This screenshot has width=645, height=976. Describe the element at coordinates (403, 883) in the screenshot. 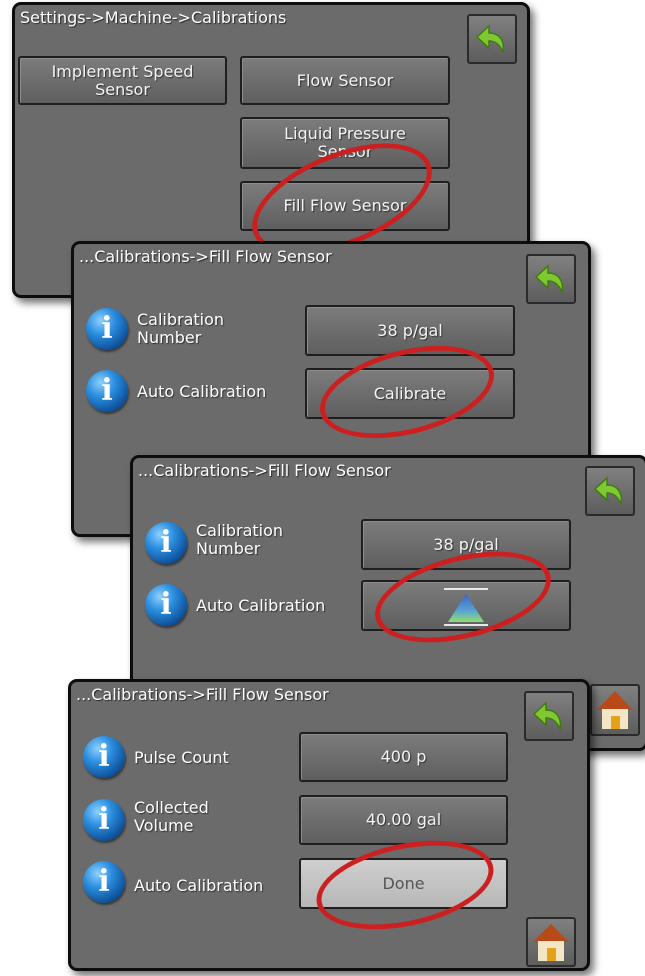

I see `done-button: Done` at that location.